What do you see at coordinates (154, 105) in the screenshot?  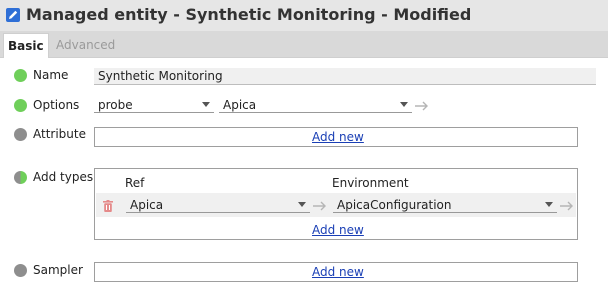 I see `options-type-select: probe` at bounding box center [154, 105].